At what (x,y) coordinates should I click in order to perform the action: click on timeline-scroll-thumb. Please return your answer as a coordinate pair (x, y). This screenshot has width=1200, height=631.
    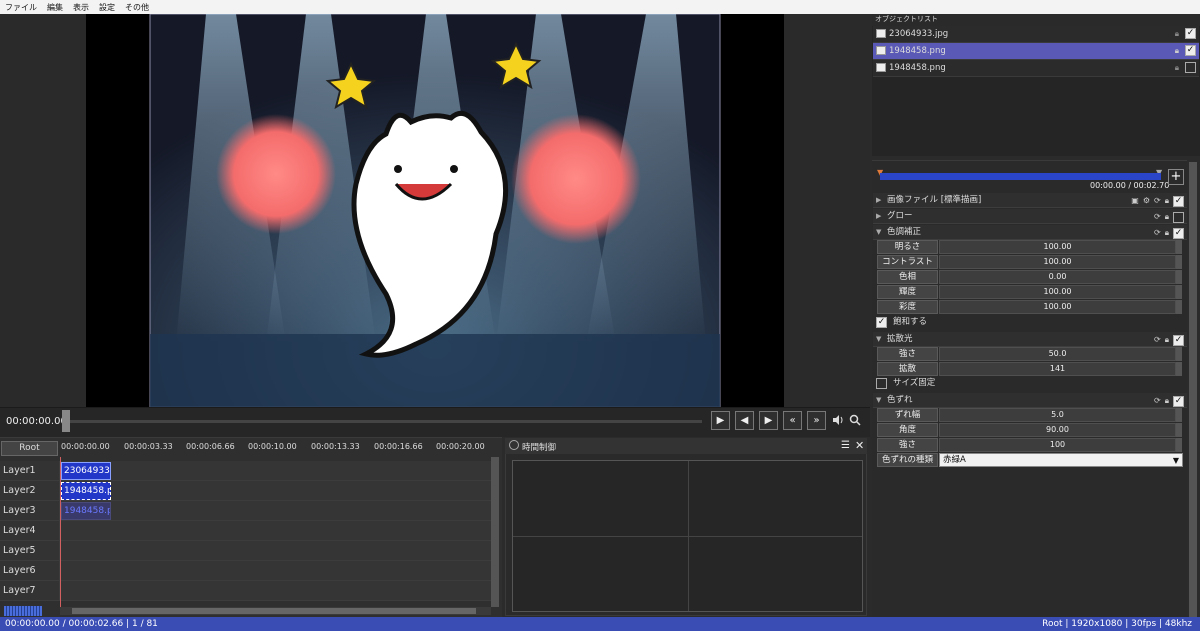
    Looking at the image, I should click on (274, 611).